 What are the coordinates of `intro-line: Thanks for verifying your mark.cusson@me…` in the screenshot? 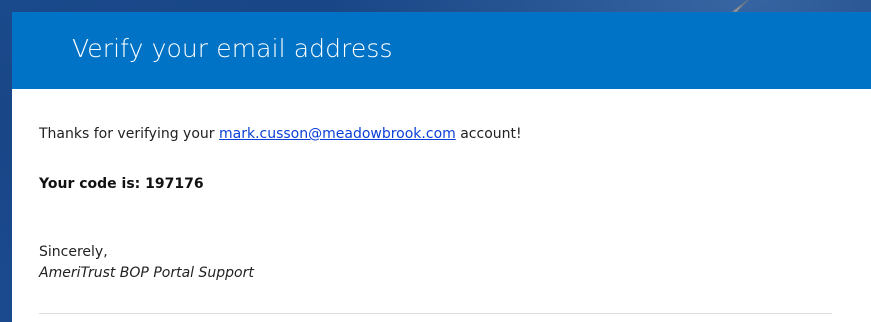 It's located at (280, 134).